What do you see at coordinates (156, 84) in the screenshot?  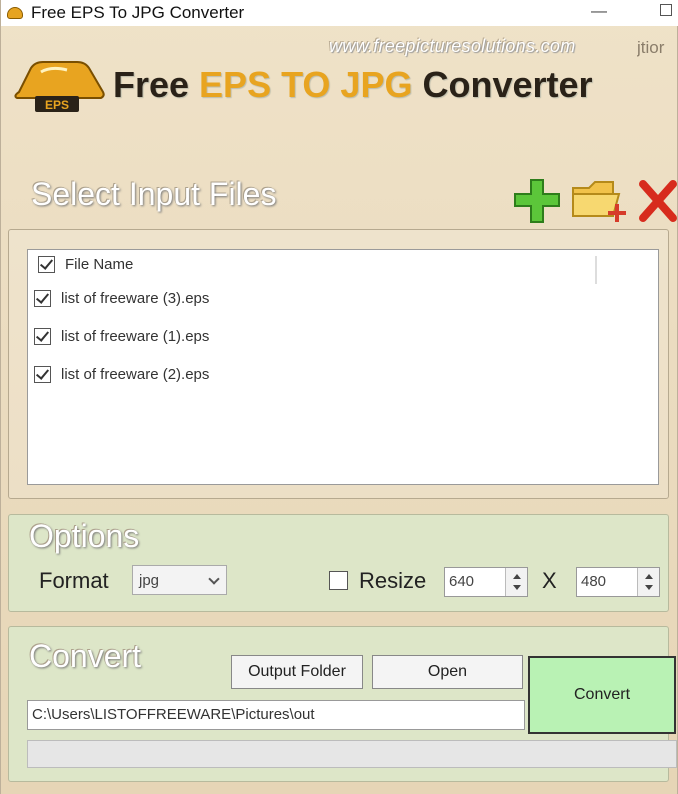 I see `app-title-part1: Free` at bounding box center [156, 84].